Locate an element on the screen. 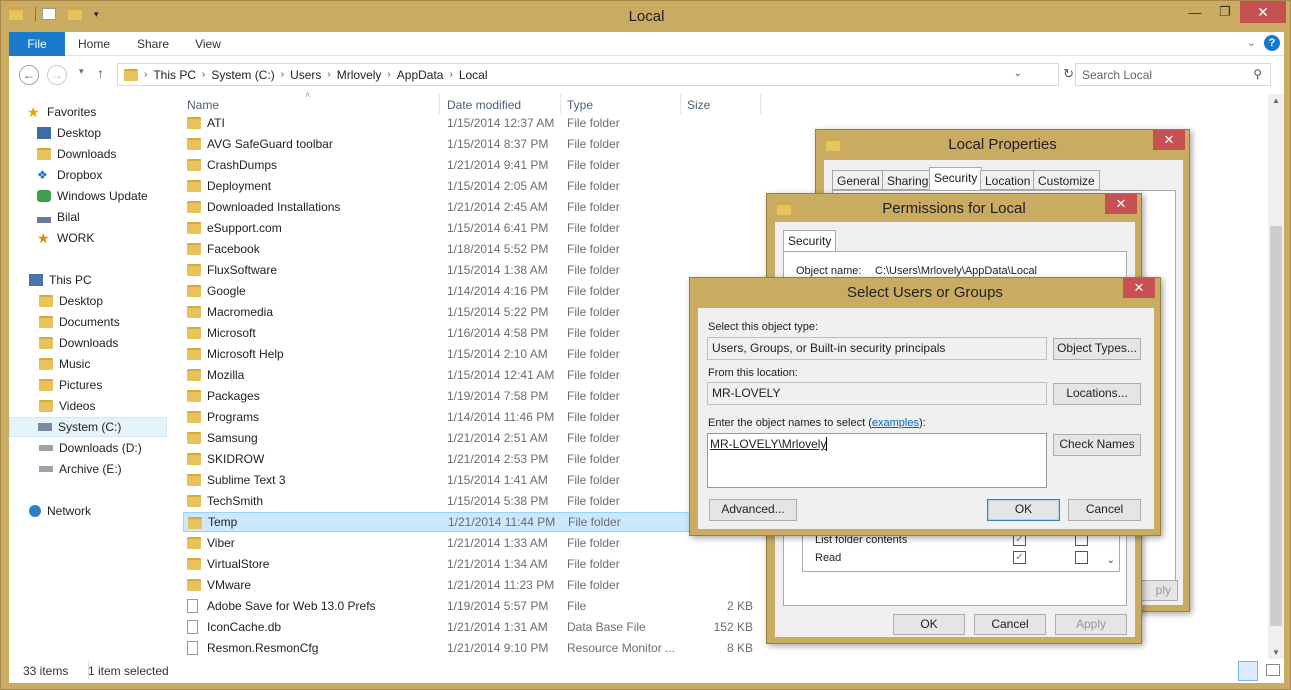 This screenshot has height=690, width=1291. tab-file: File is located at coordinates (37, 44).